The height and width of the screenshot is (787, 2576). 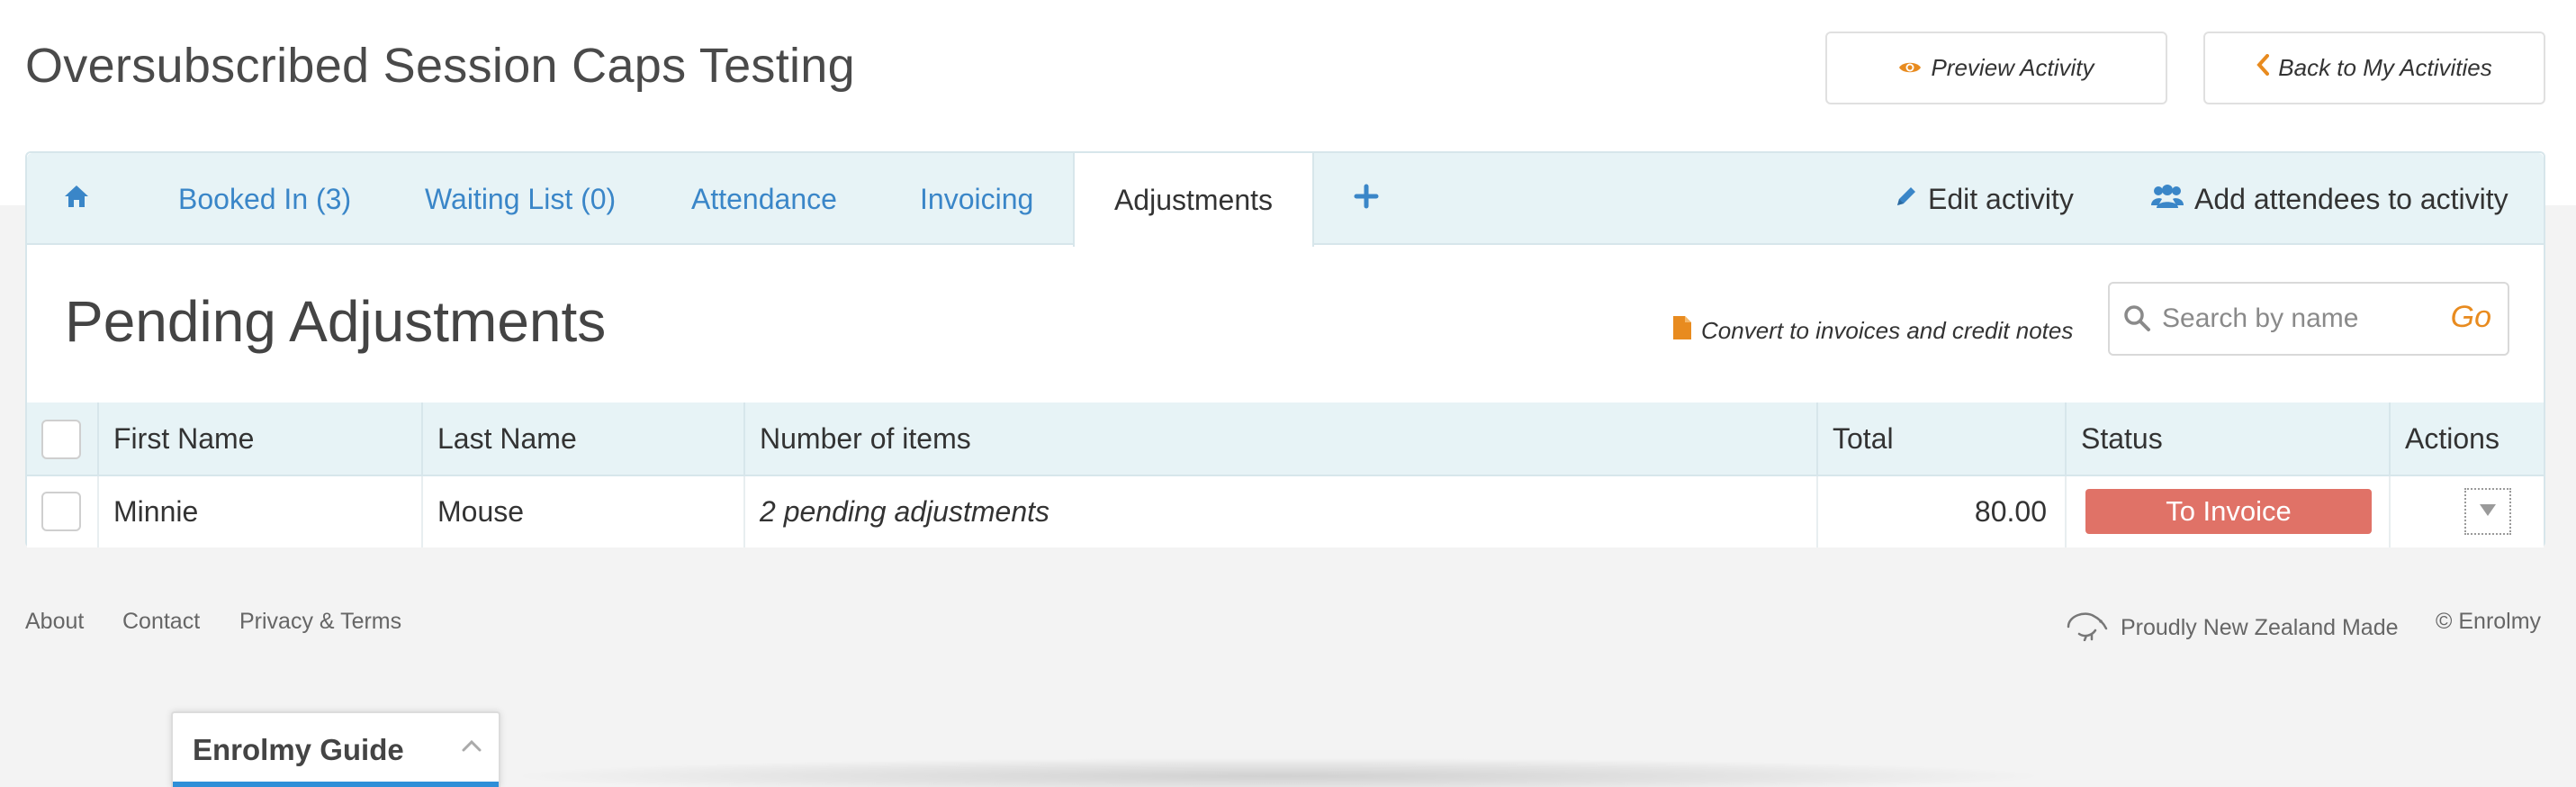 What do you see at coordinates (336, 322) in the screenshot?
I see `section-title: Pending Adjustments` at bounding box center [336, 322].